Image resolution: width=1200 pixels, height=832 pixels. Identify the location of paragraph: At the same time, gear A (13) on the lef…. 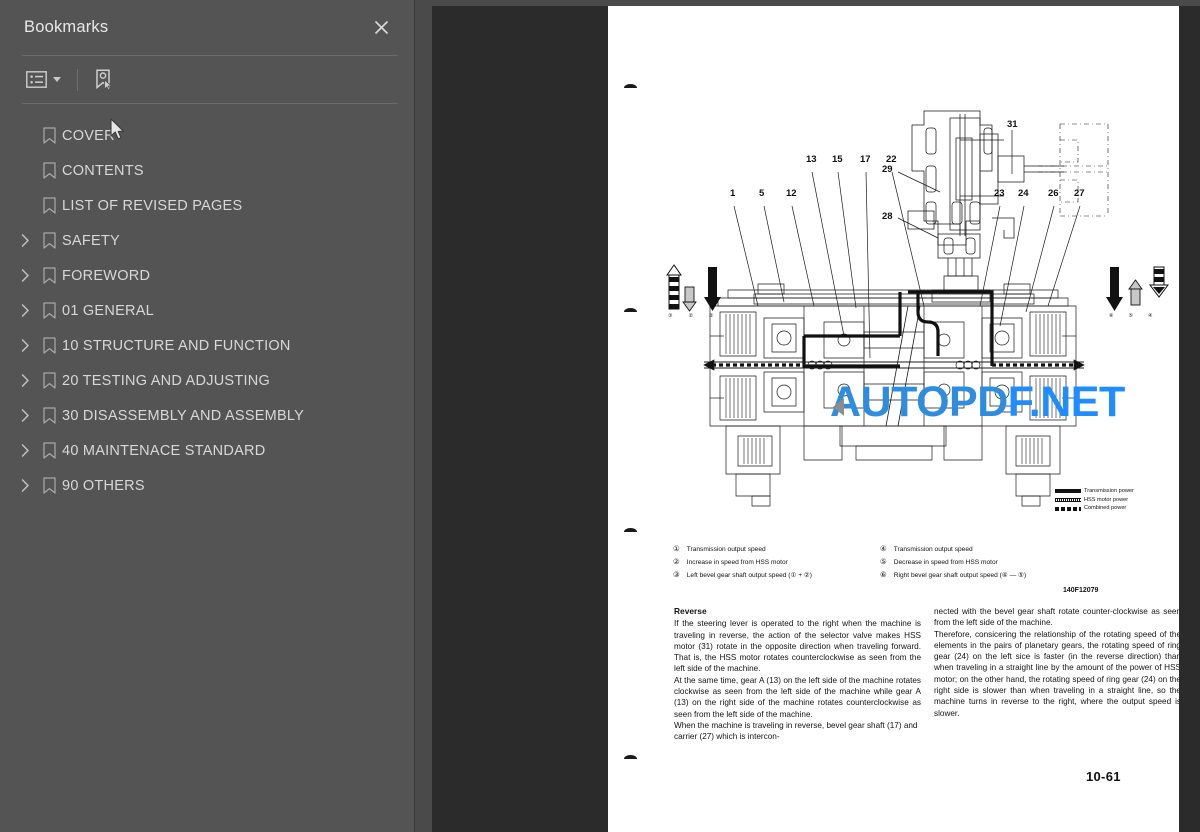
(797, 697).